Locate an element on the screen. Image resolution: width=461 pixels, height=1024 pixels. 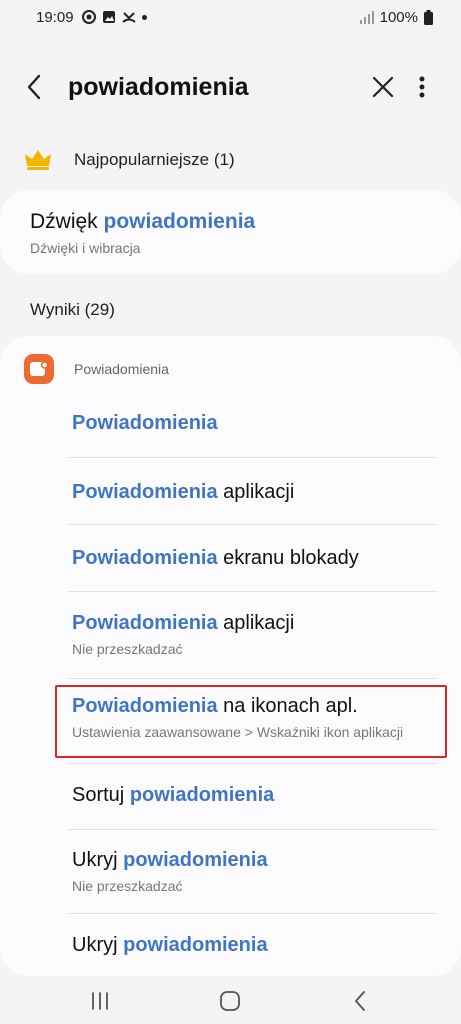
result-title-rest: na ikonach apl. is located at coordinates (287, 706).